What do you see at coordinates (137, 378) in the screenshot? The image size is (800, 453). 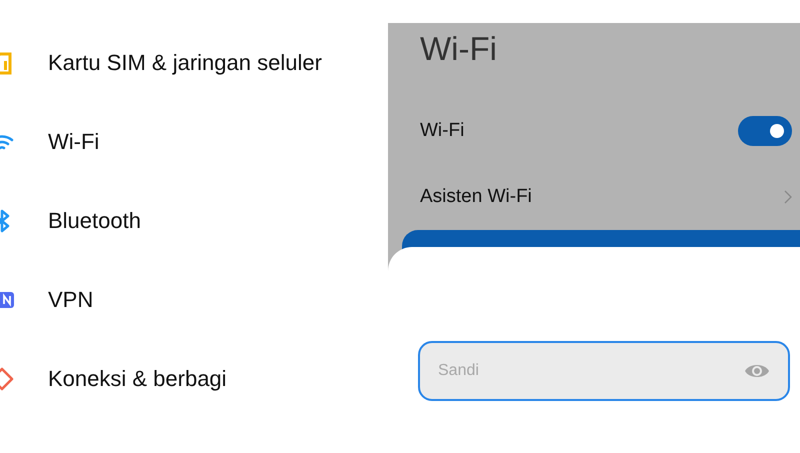 I see `settings-item: Koneksi & berbagi` at bounding box center [137, 378].